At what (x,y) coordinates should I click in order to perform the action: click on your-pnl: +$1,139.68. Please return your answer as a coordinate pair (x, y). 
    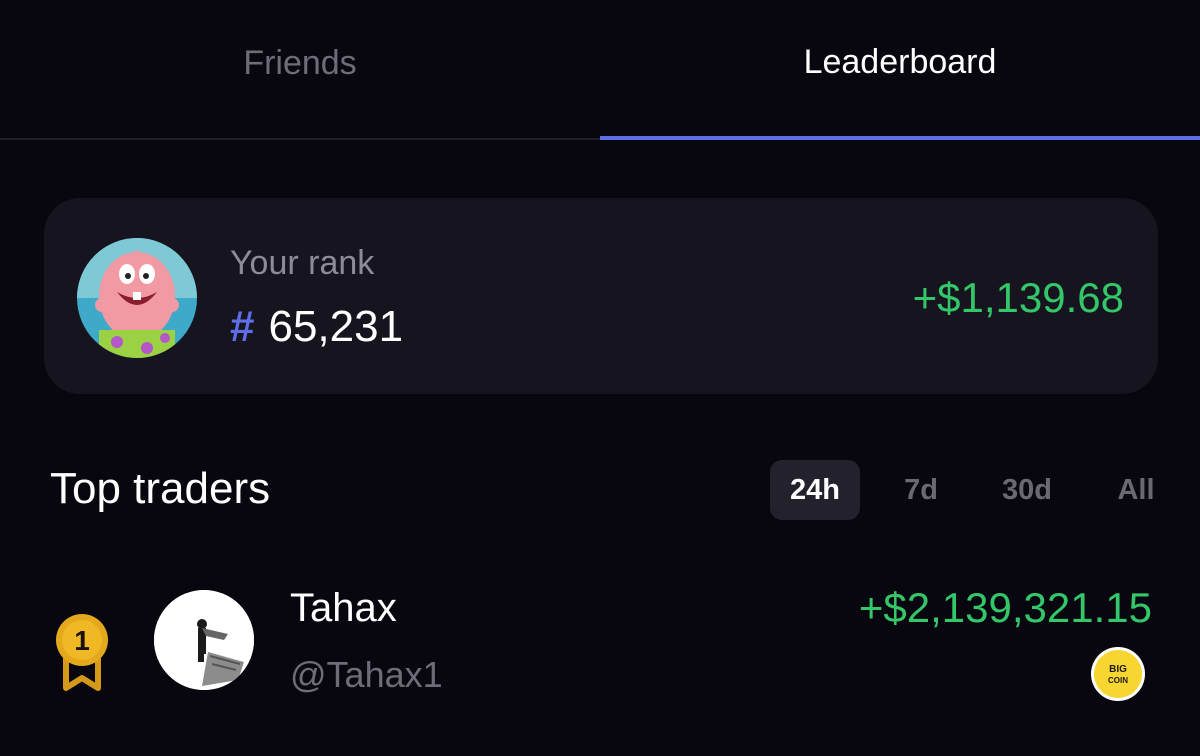
    Looking at the image, I should click on (1018, 297).